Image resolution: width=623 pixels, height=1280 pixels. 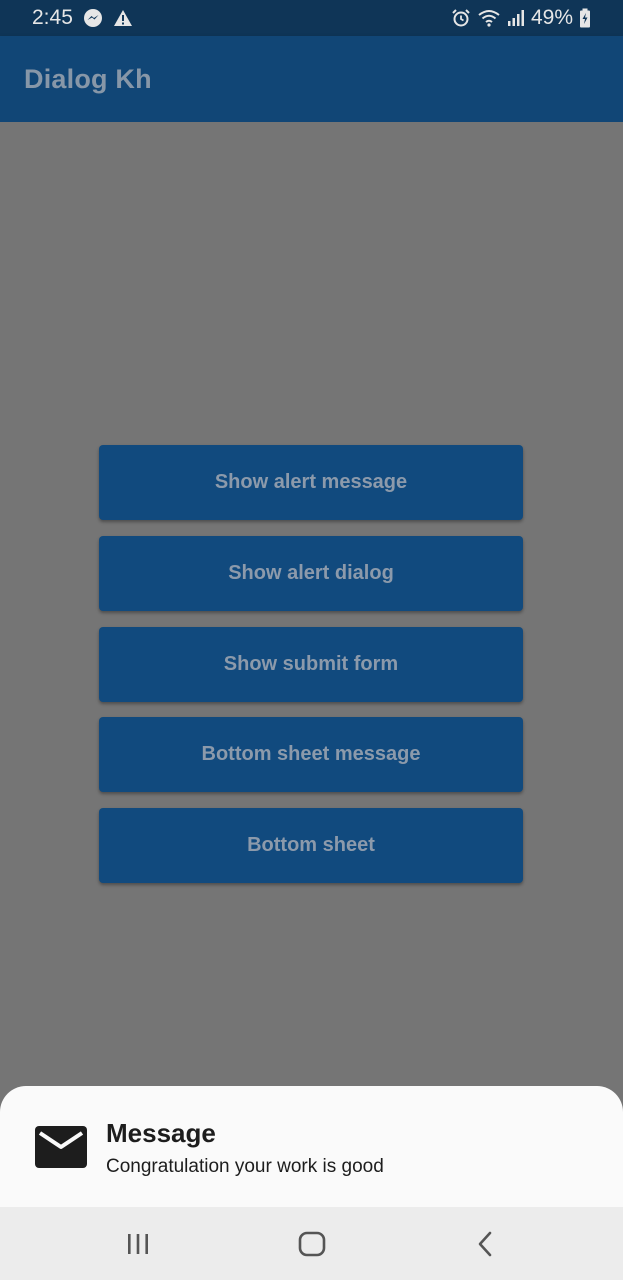 I want to click on show-submit-form-button: Show submit form, so click(x=311, y=664).